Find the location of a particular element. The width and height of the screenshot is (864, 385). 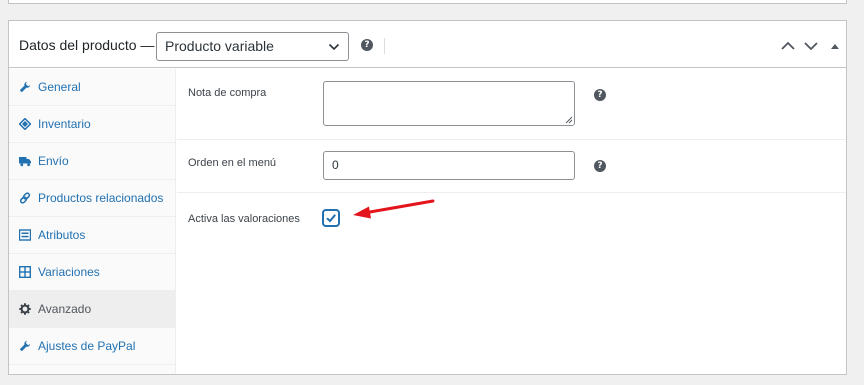

tab-variations: Variaciones is located at coordinates (92, 272).